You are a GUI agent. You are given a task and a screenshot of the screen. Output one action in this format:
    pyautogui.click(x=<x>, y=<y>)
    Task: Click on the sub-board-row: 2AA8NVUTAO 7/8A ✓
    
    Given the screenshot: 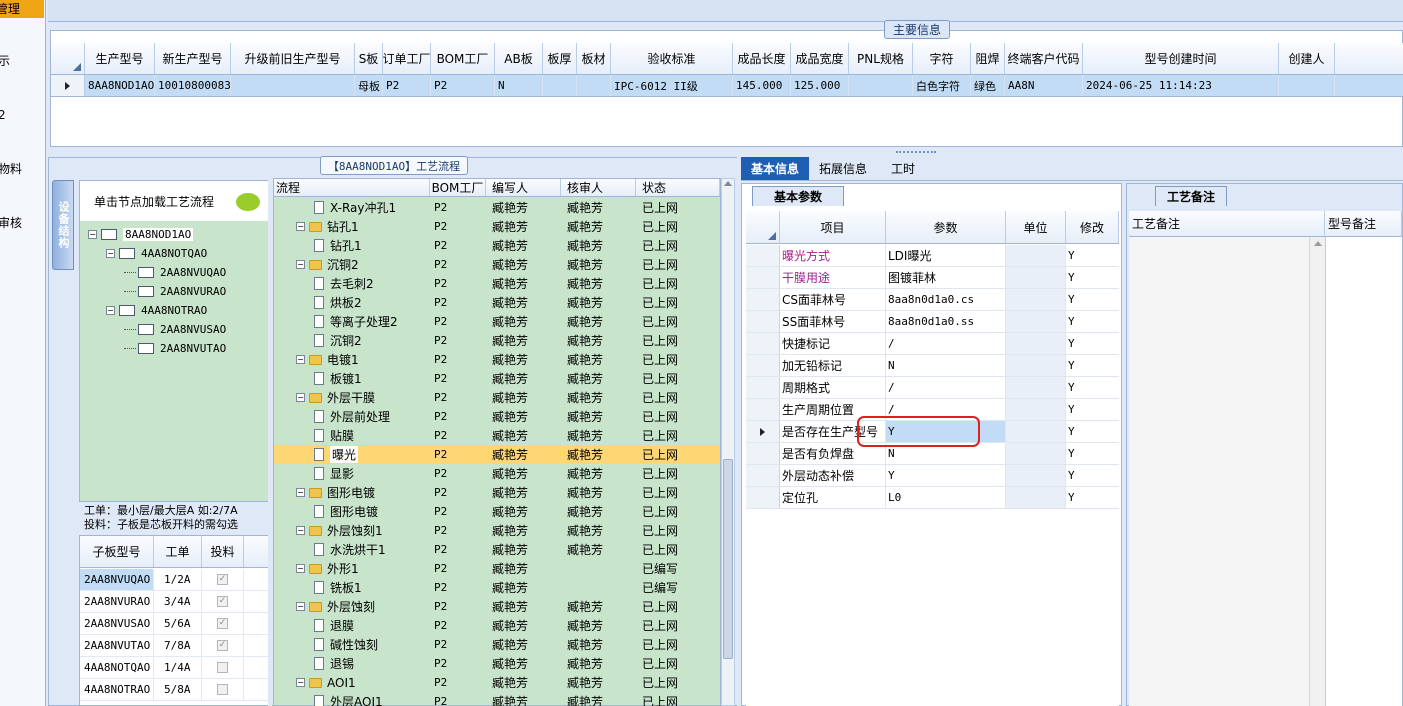 What is the action you would take?
    pyautogui.click(x=174, y=646)
    